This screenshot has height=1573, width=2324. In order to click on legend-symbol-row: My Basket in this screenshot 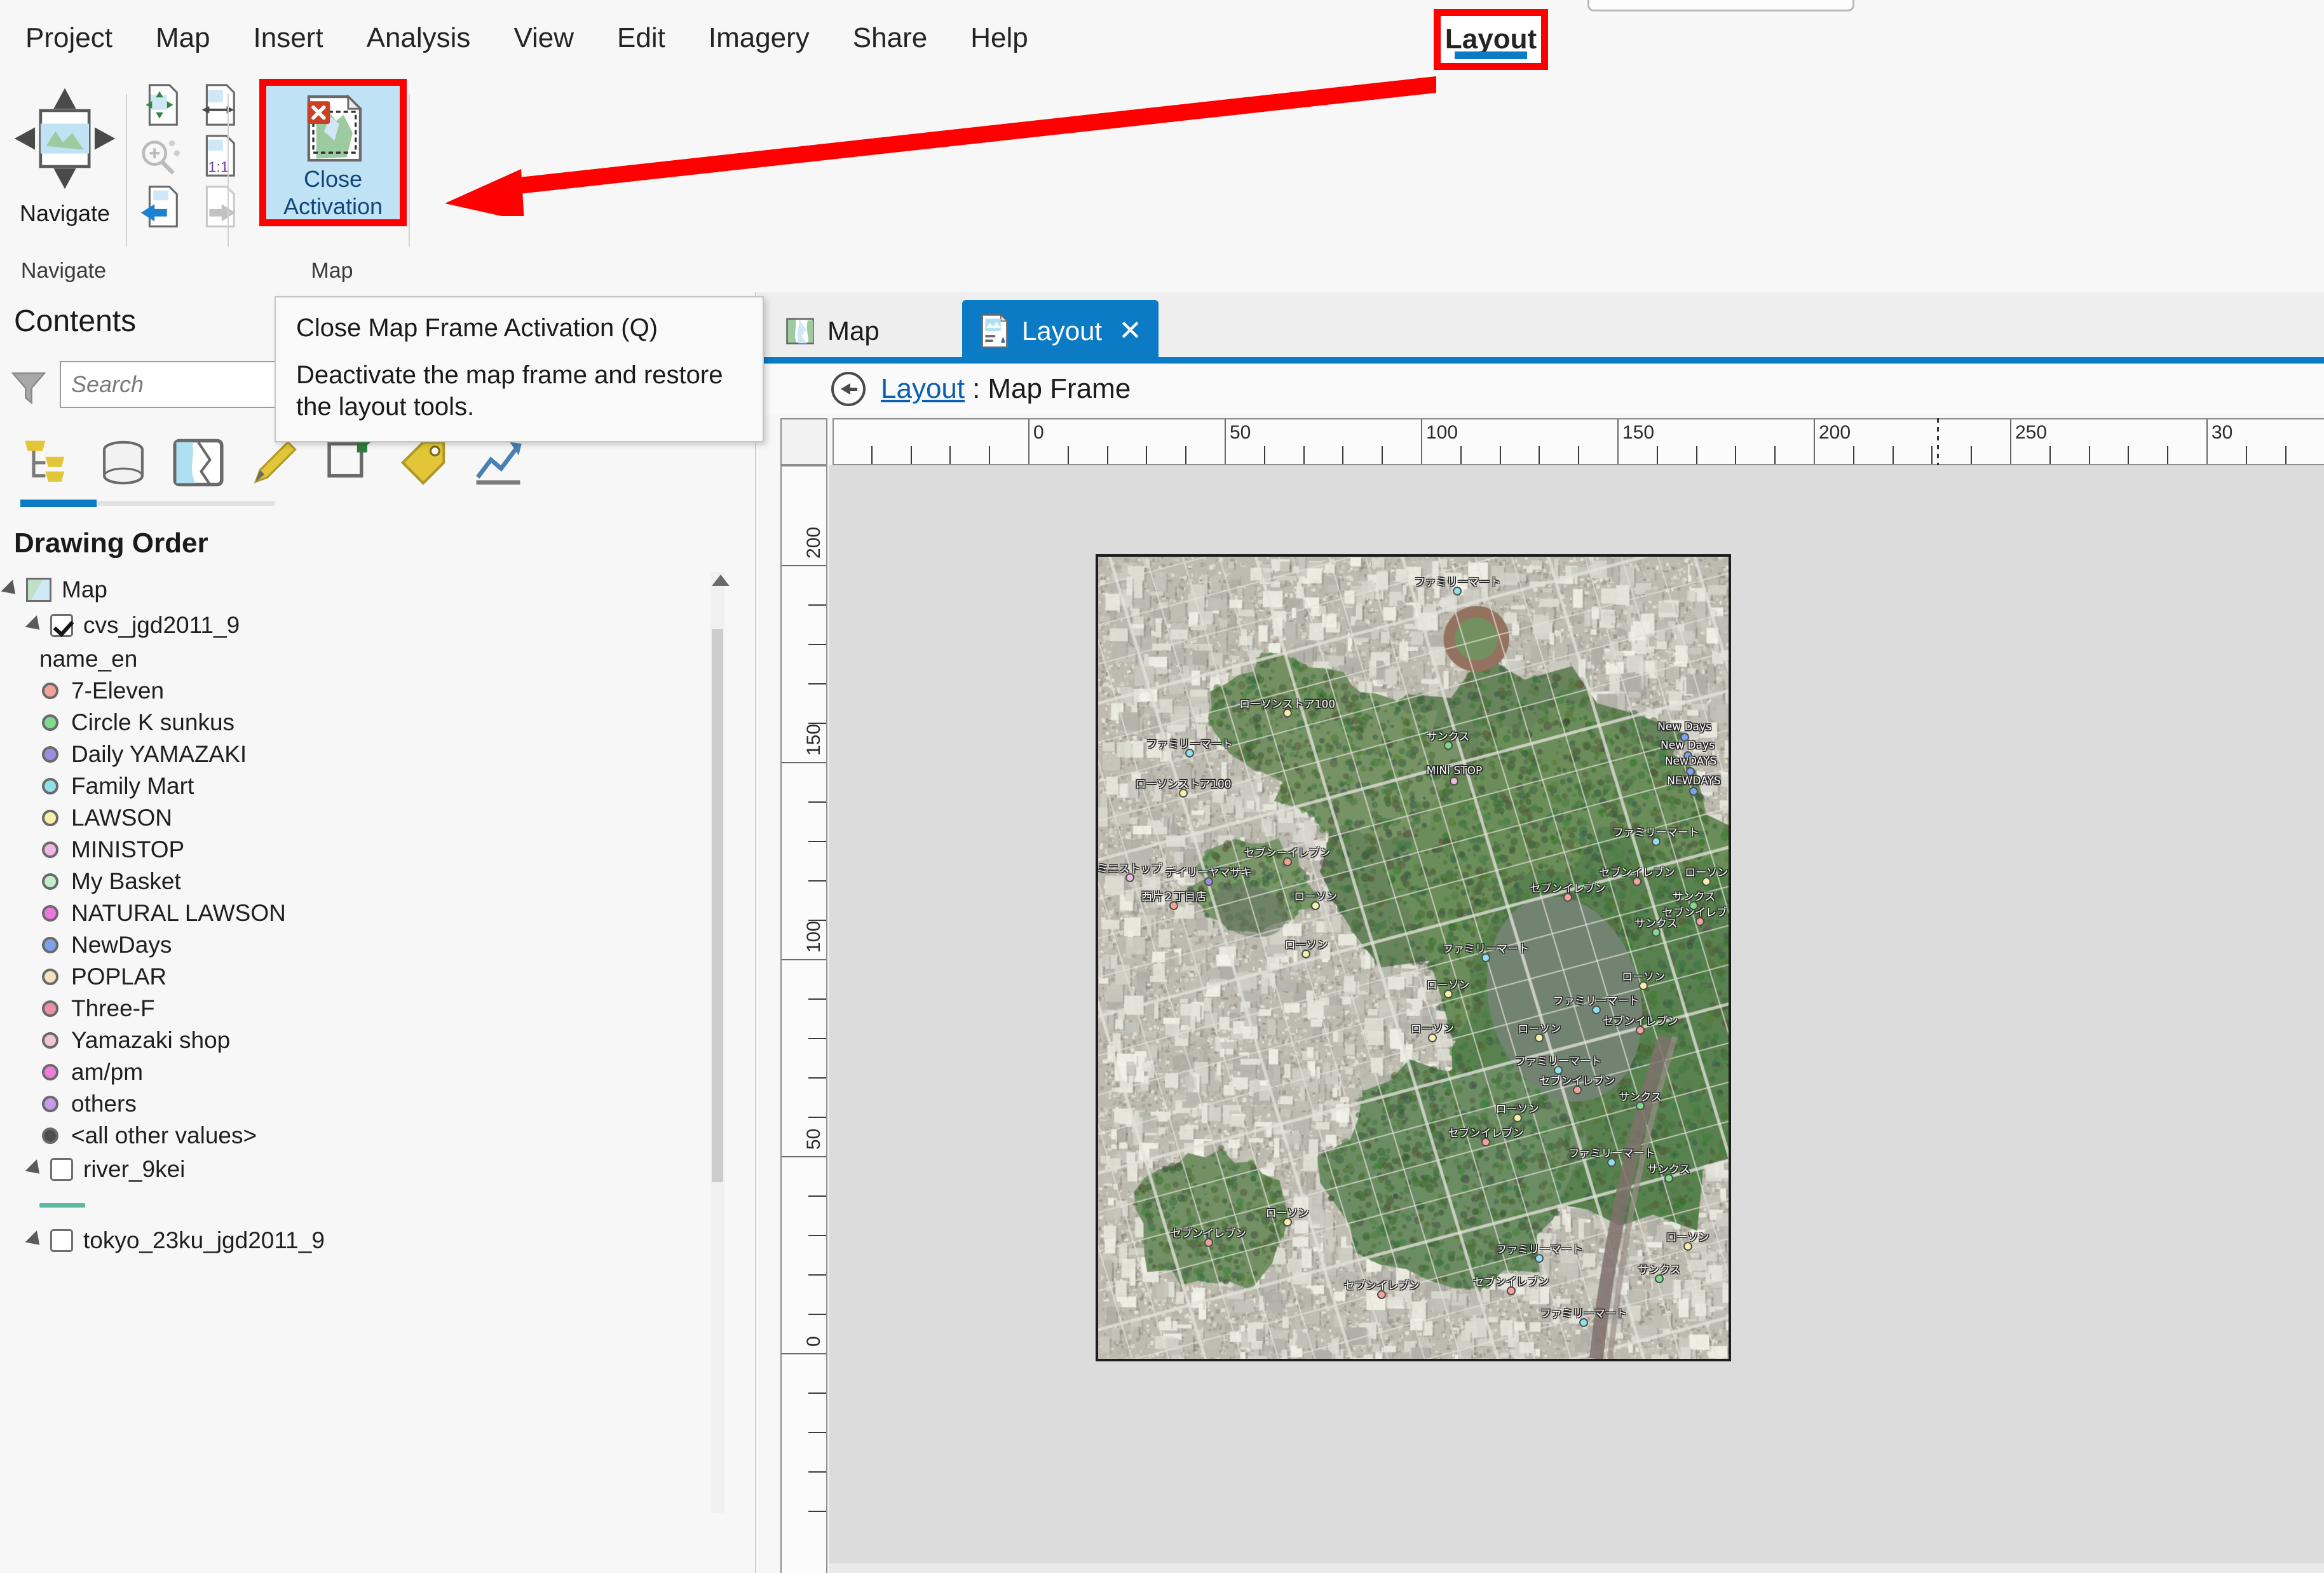, I will do `click(365, 881)`.